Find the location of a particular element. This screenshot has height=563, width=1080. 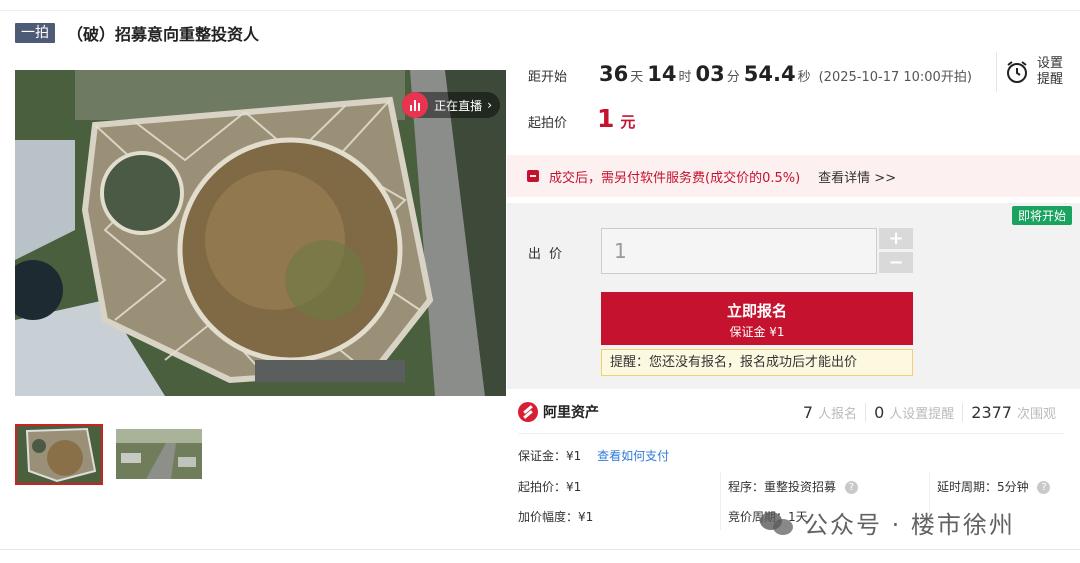

stat-reminders: 0 人设置提醒 is located at coordinates (913, 412).